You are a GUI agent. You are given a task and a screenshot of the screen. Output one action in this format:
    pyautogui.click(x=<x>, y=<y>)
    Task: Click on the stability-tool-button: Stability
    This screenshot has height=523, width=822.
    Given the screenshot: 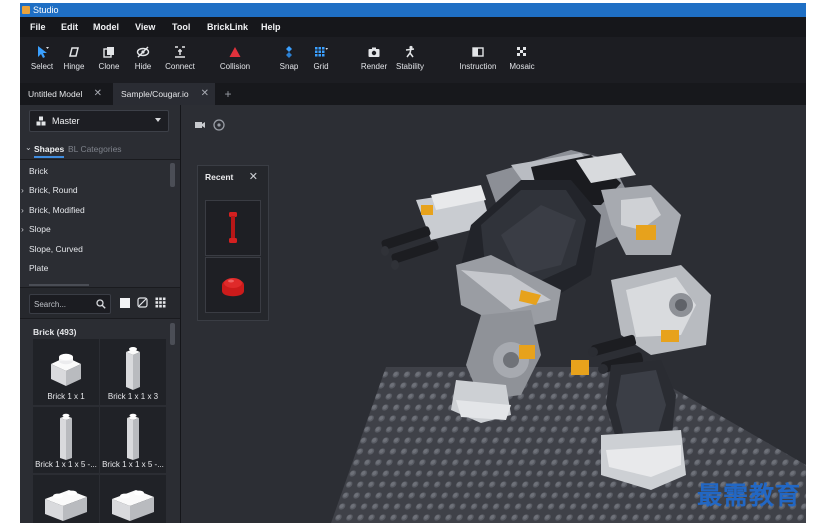 What is the action you would take?
    pyautogui.click(x=410, y=58)
    